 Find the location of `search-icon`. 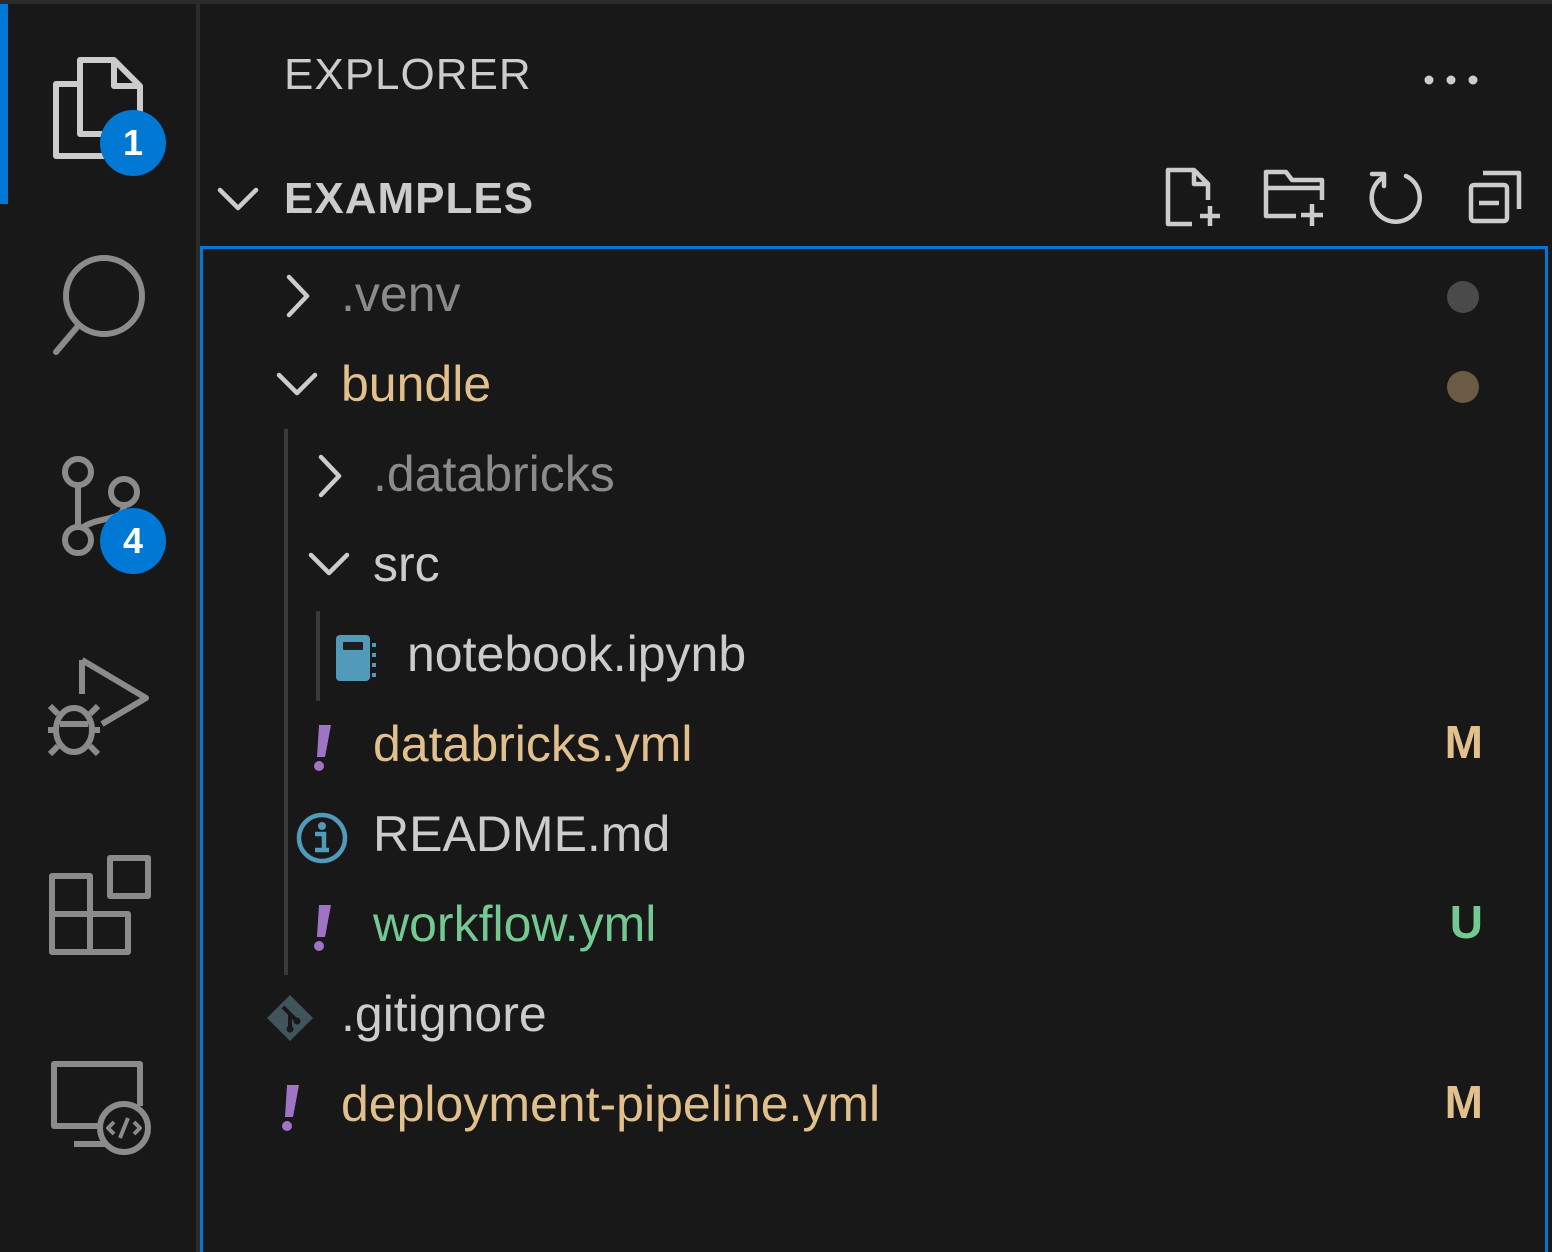

search-icon is located at coordinates (102, 306).